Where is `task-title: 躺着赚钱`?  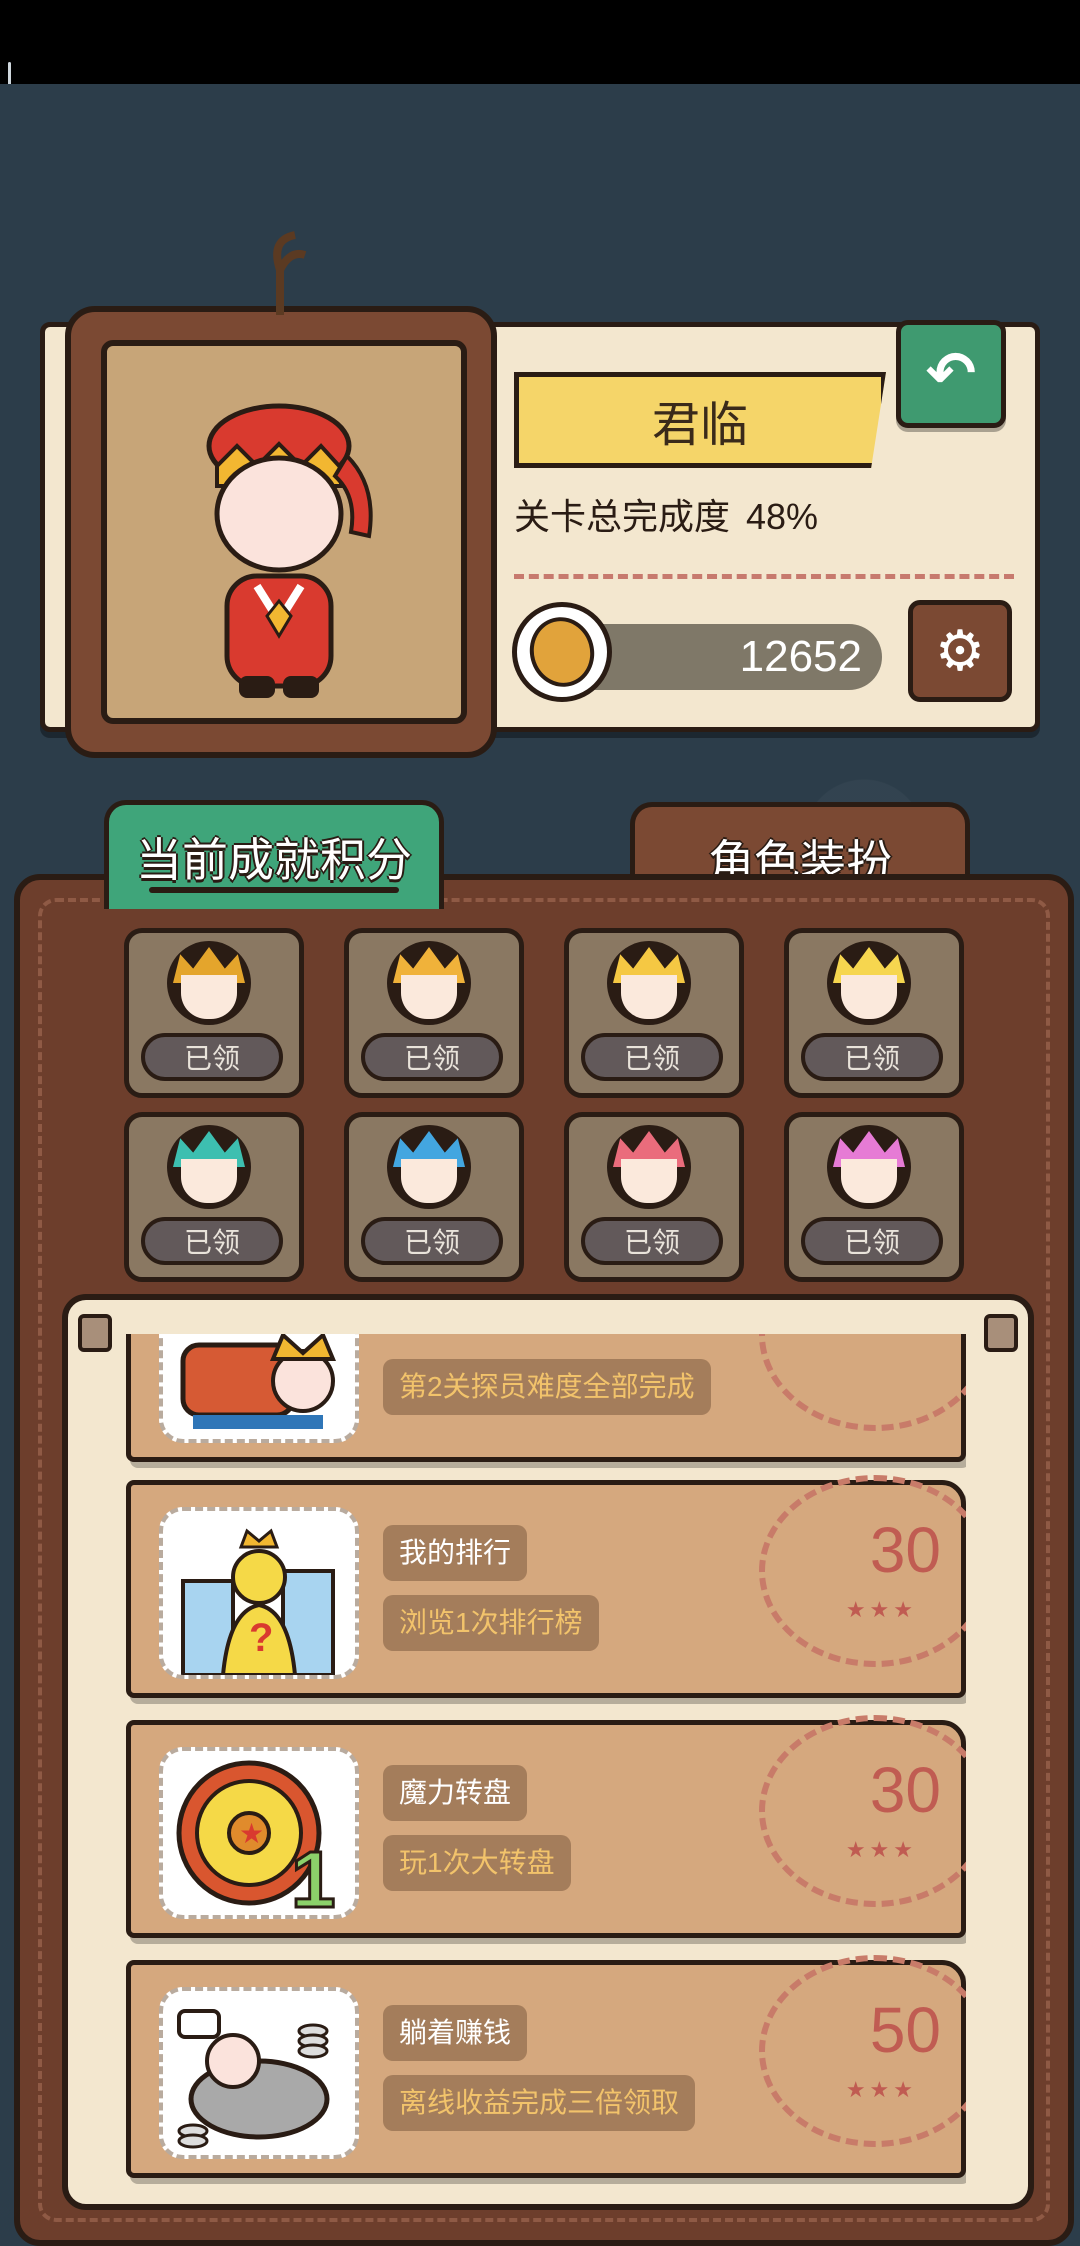
task-title: 躺着赚钱 is located at coordinates (455, 2033).